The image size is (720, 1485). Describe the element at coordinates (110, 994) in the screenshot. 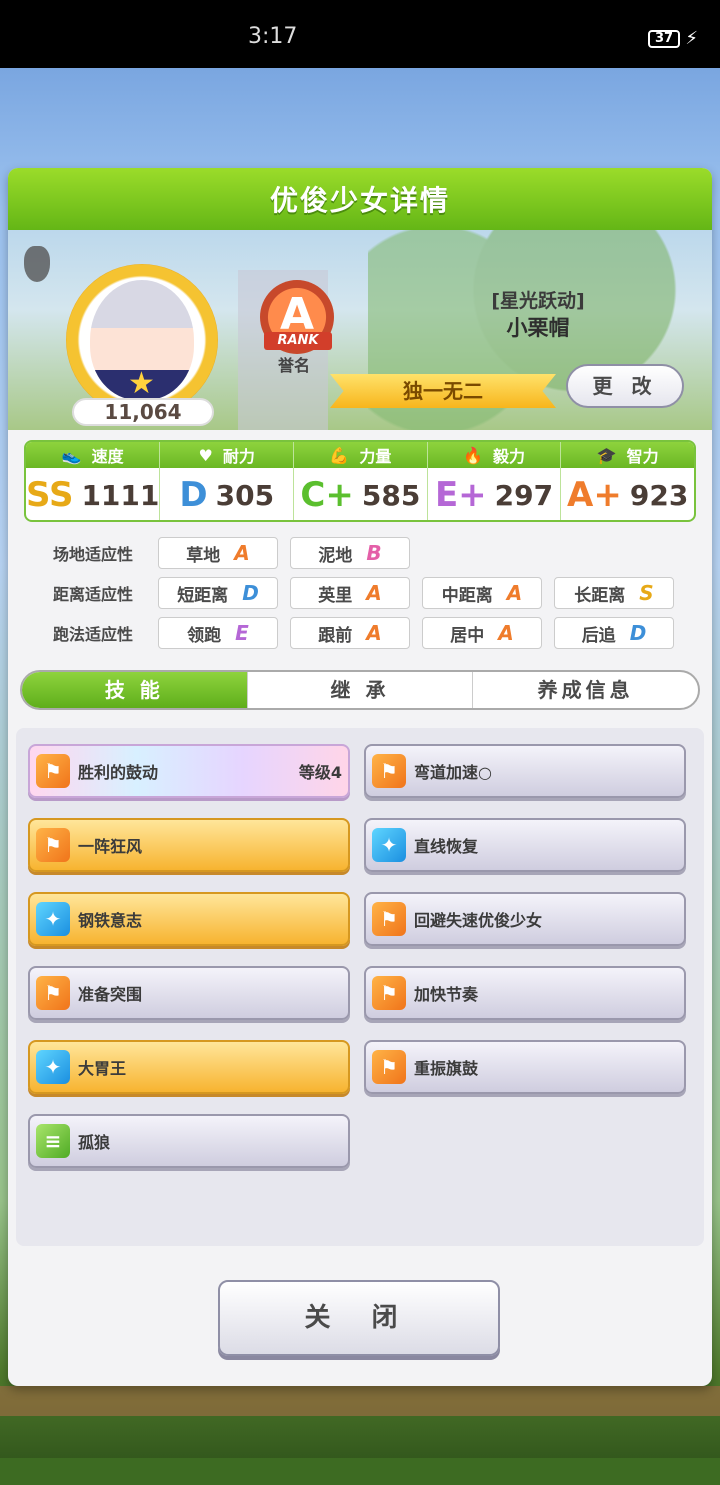

I see `skill-name: 准备突围` at that location.